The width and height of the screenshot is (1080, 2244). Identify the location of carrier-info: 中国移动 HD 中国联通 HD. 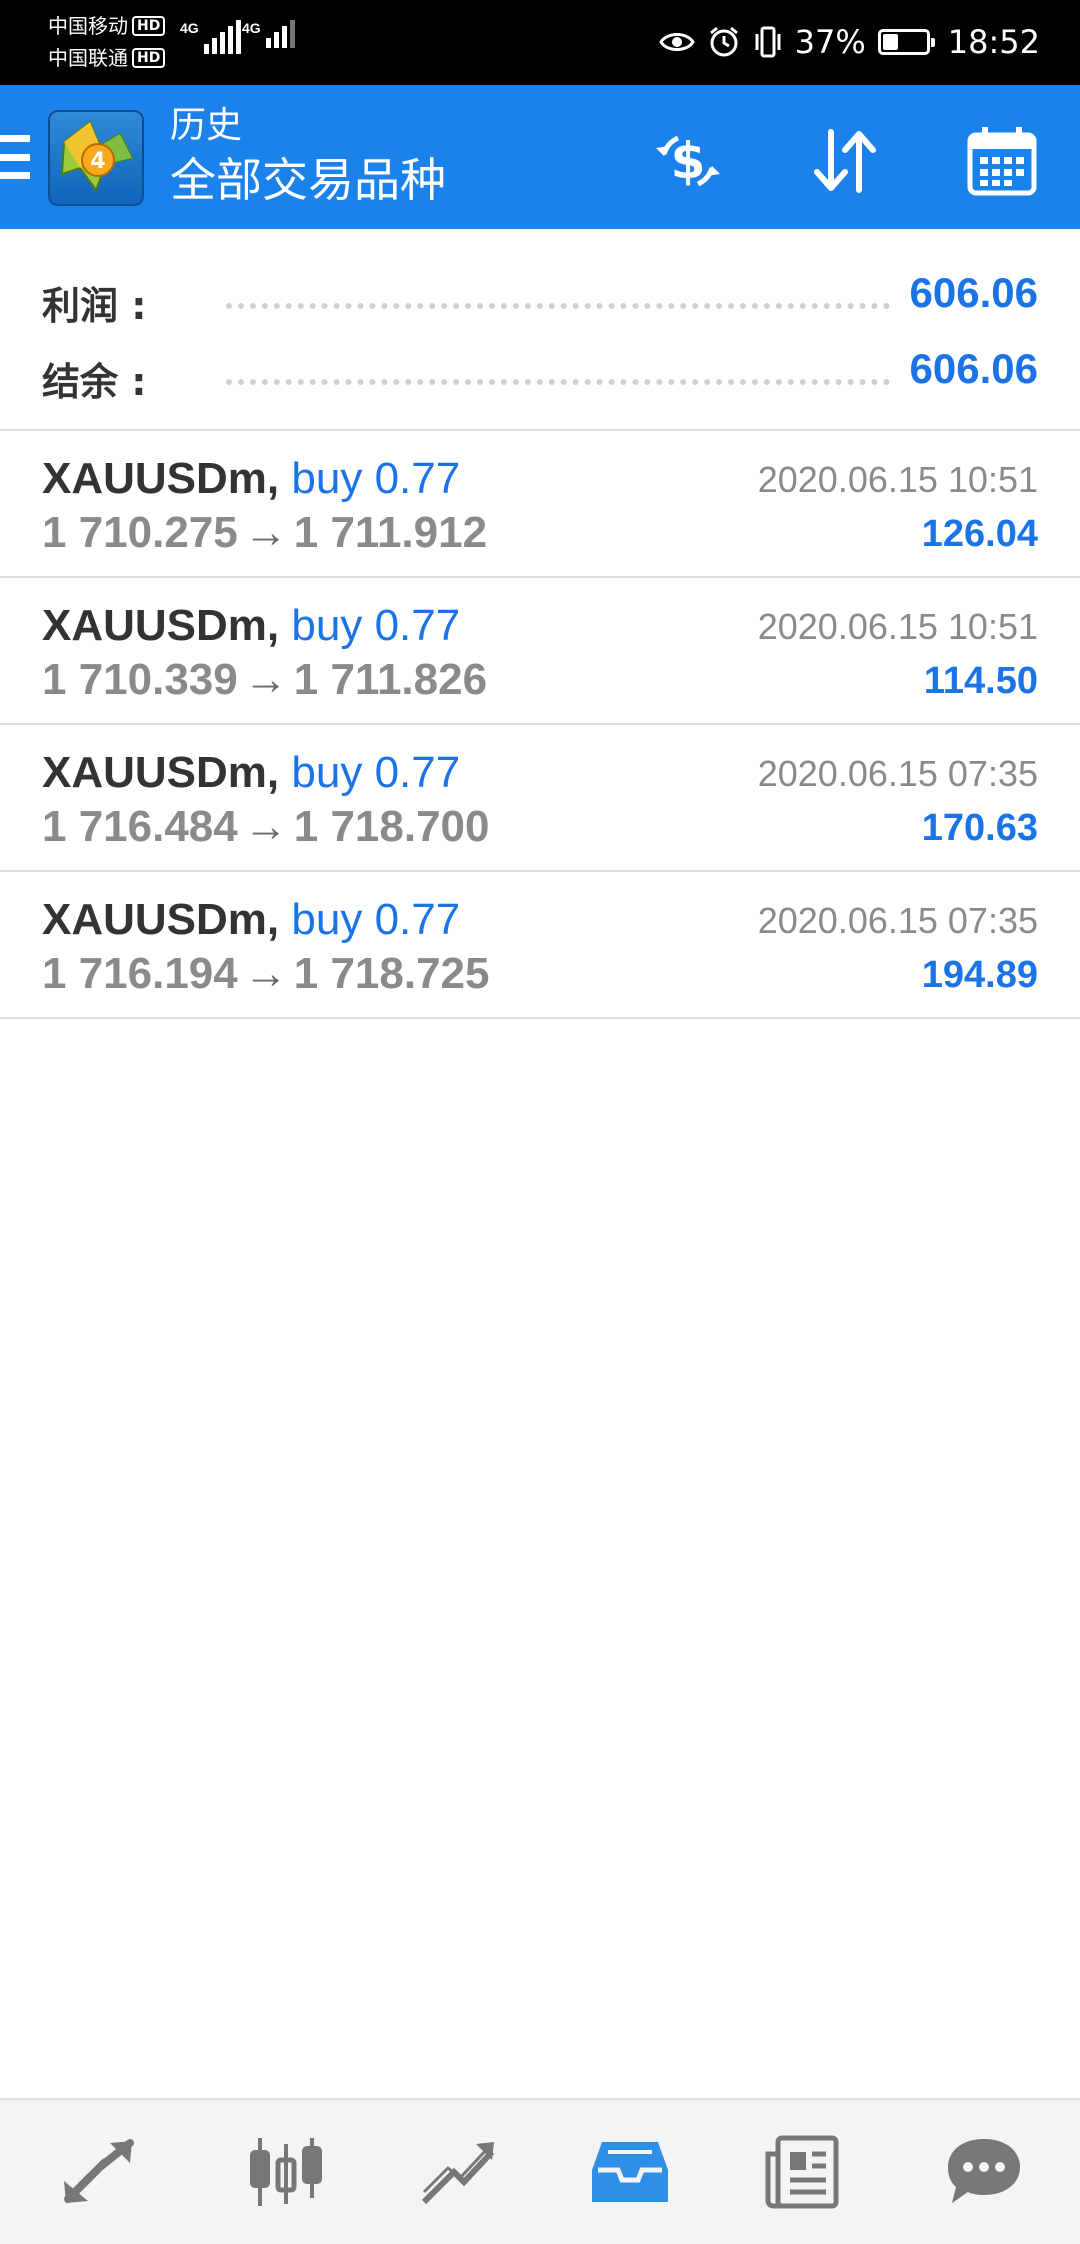
(107, 42).